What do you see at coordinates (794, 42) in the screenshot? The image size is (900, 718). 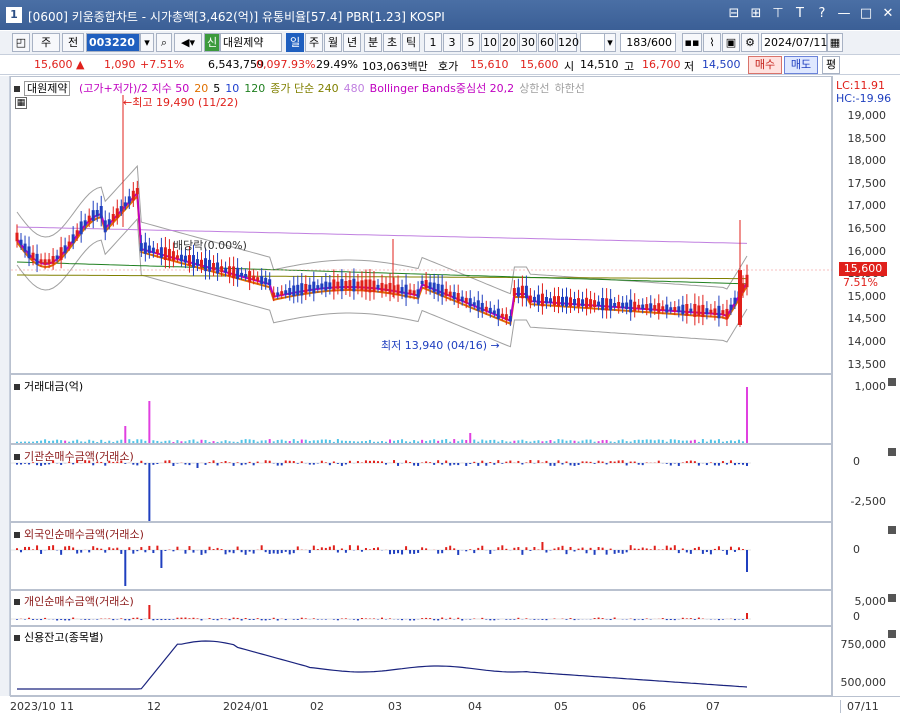 I see `date-field: 2024/07/11` at bounding box center [794, 42].